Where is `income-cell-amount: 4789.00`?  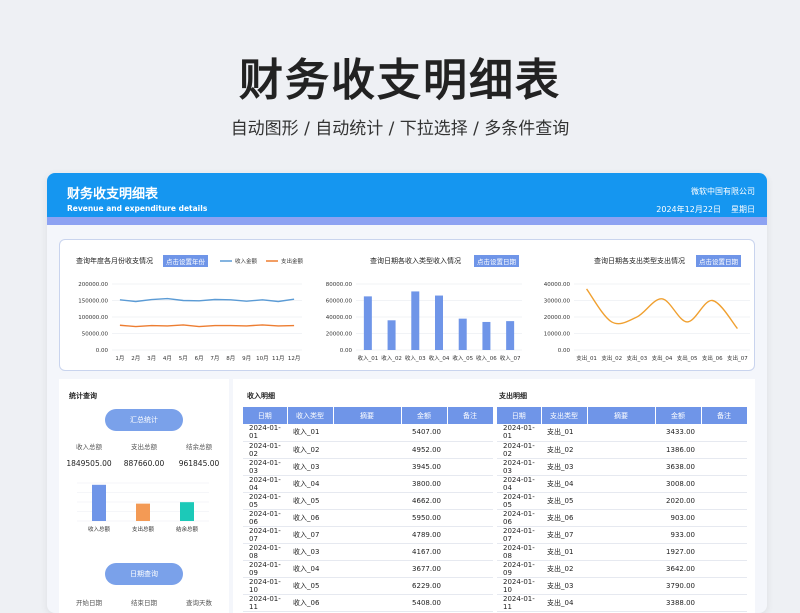 income-cell-amount: 4789.00 is located at coordinates (424, 535).